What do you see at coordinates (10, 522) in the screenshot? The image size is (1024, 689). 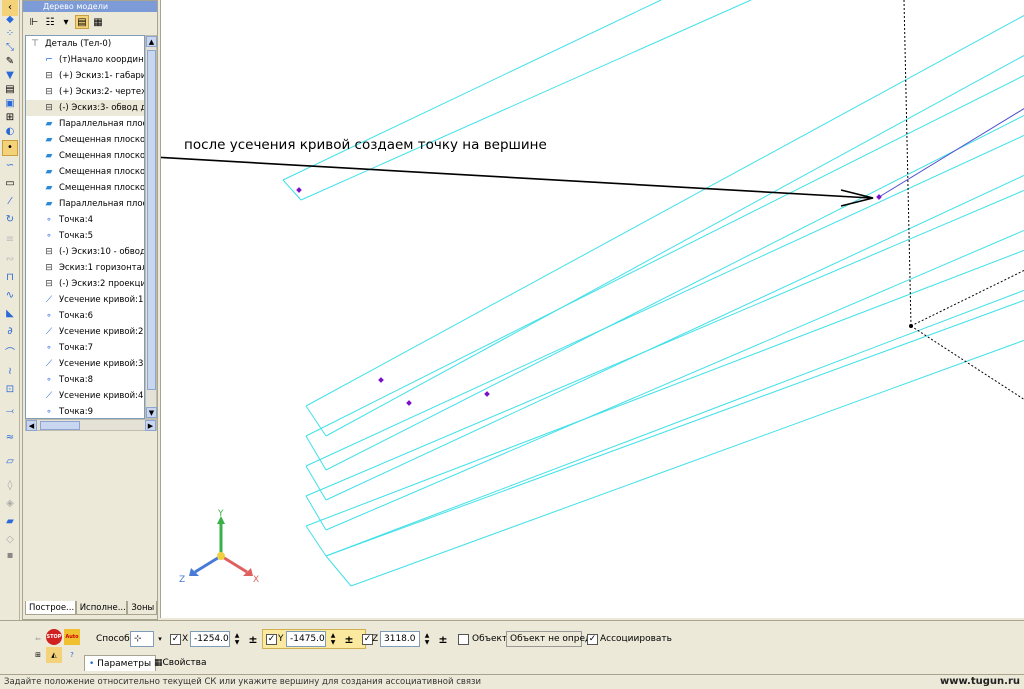 I see `sheet-icon: ▰` at bounding box center [10, 522].